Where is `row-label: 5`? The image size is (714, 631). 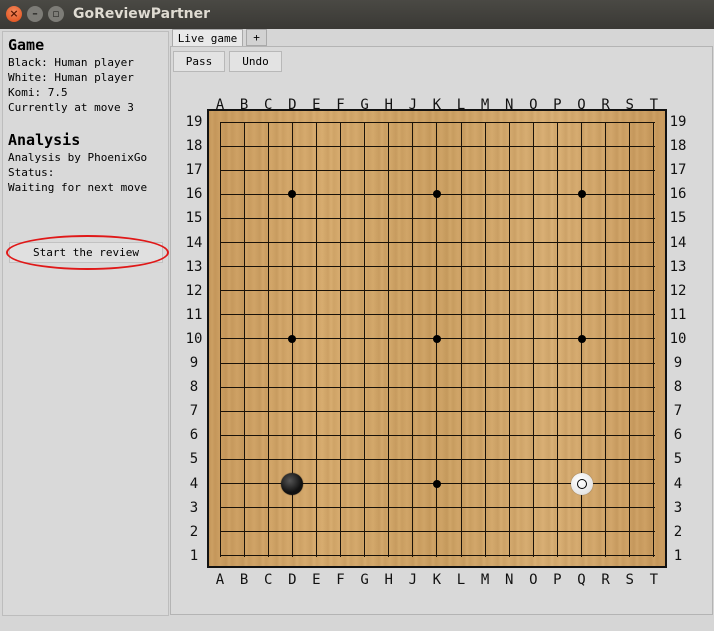
row-label: 5 is located at coordinates (194, 459).